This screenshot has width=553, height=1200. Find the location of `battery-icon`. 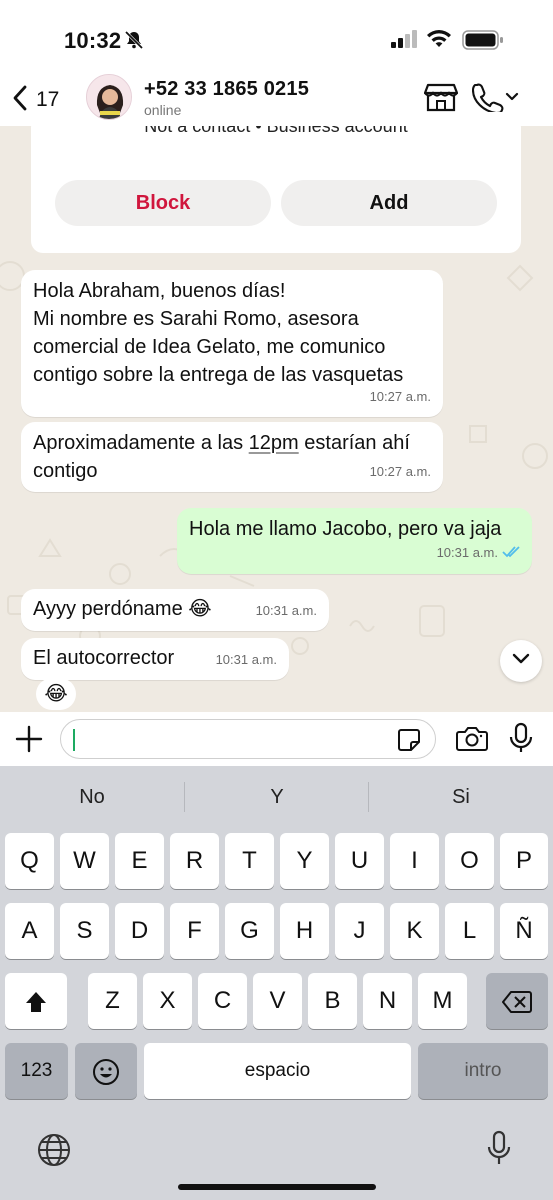

battery-icon is located at coordinates (483, 42).